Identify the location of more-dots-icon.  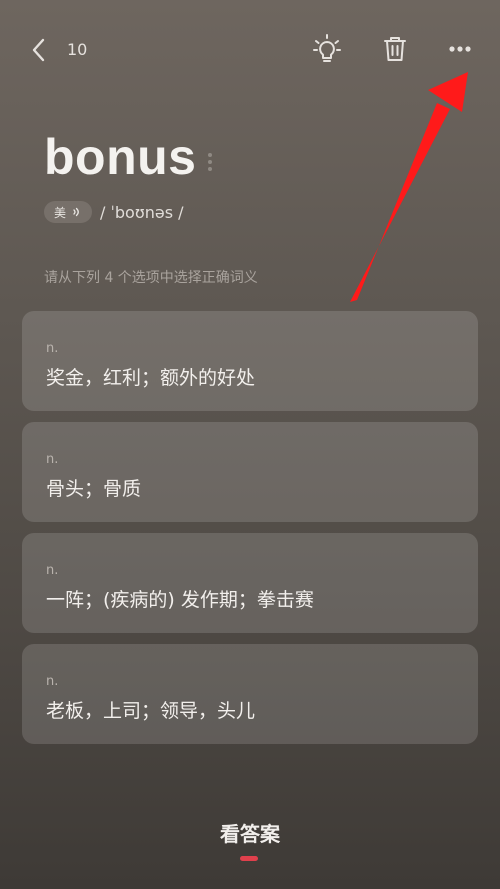
(460, 49).